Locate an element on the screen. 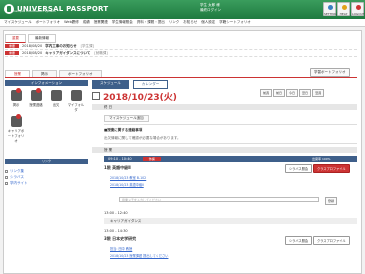  content-tabs: 授業 掲示 ポートフォリオ is located at coordinates (181, 74).